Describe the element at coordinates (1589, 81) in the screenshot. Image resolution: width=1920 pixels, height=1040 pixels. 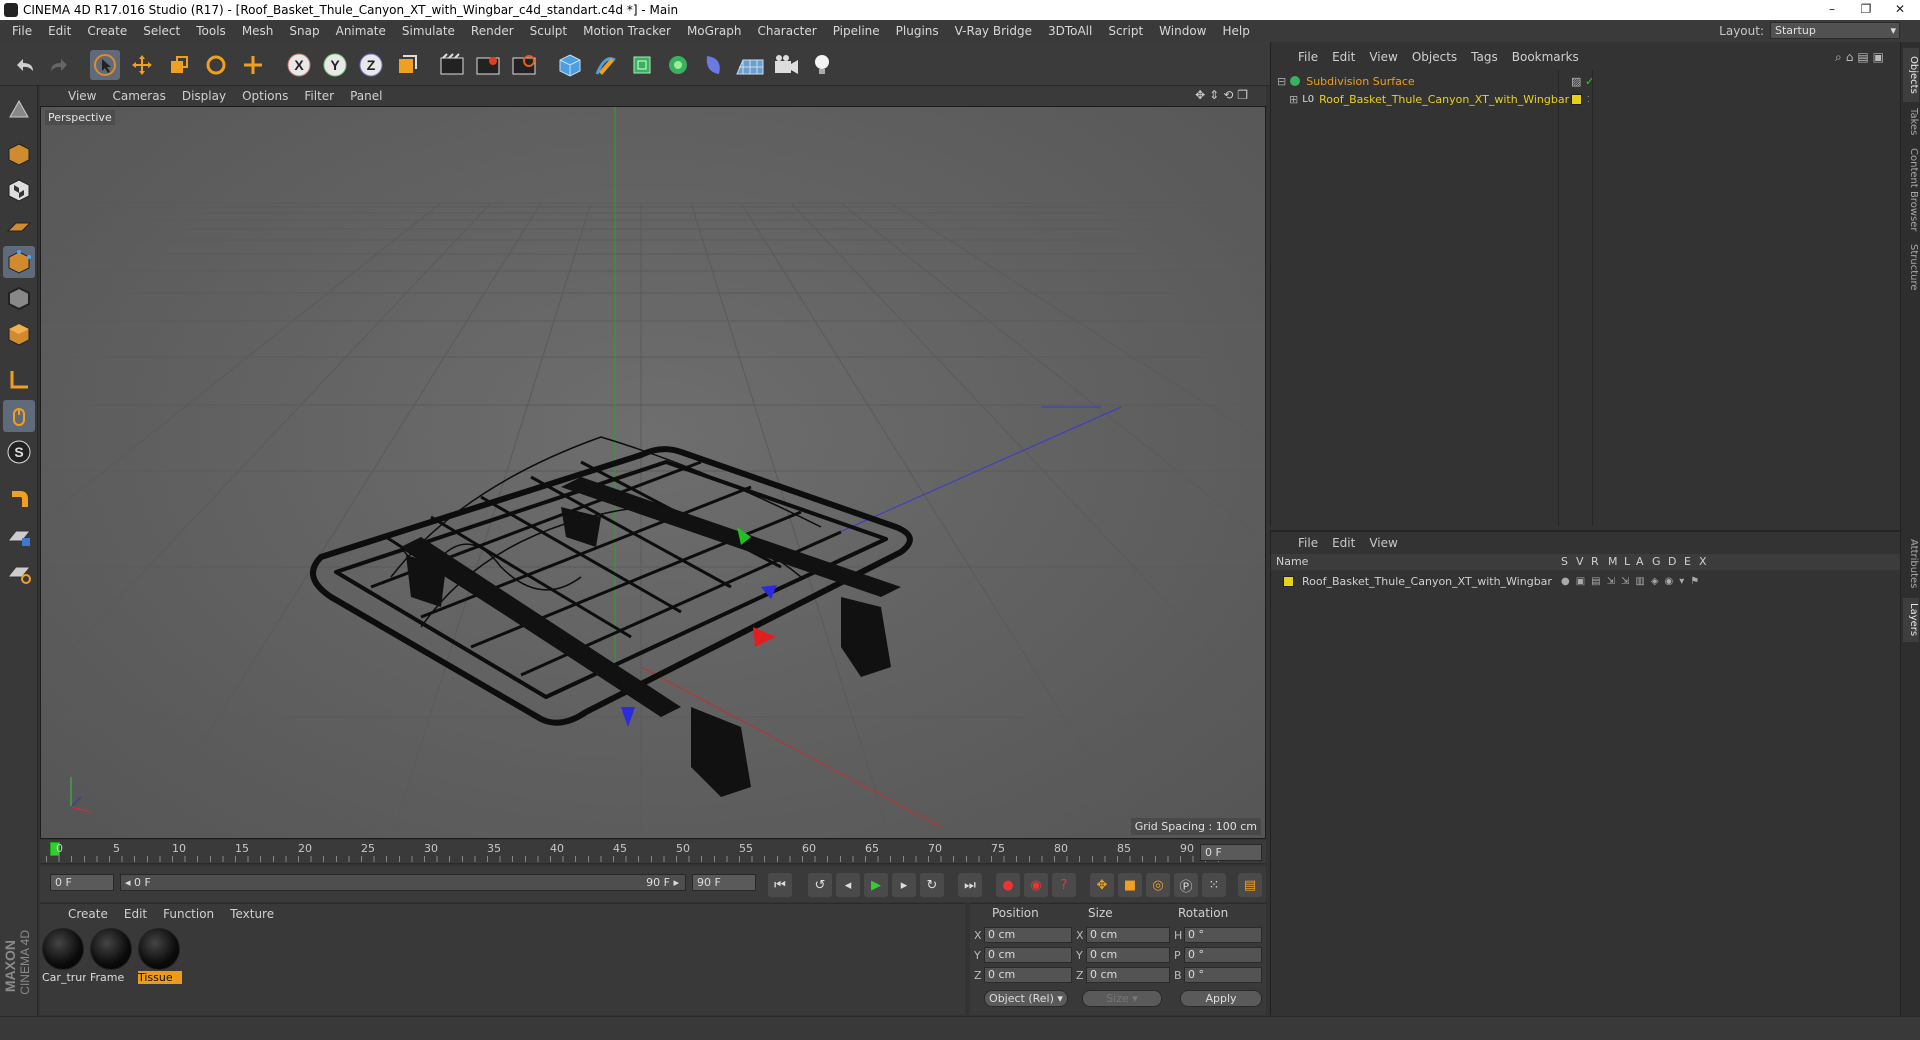
I see `enabled-check-icon: ✓` at that location.